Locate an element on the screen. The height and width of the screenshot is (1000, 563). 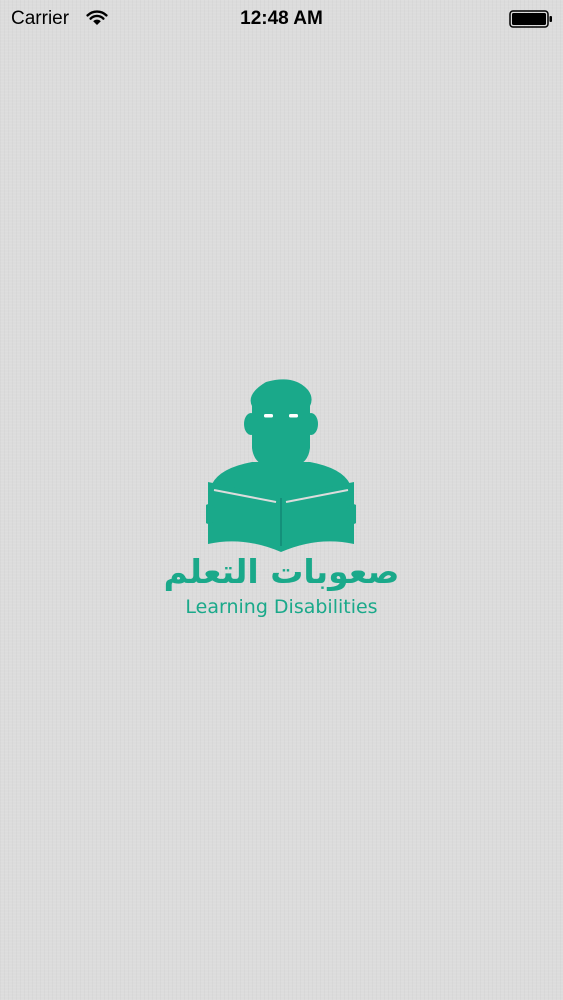
status-time: 12:48 AM is located at coordinates (281, 18).